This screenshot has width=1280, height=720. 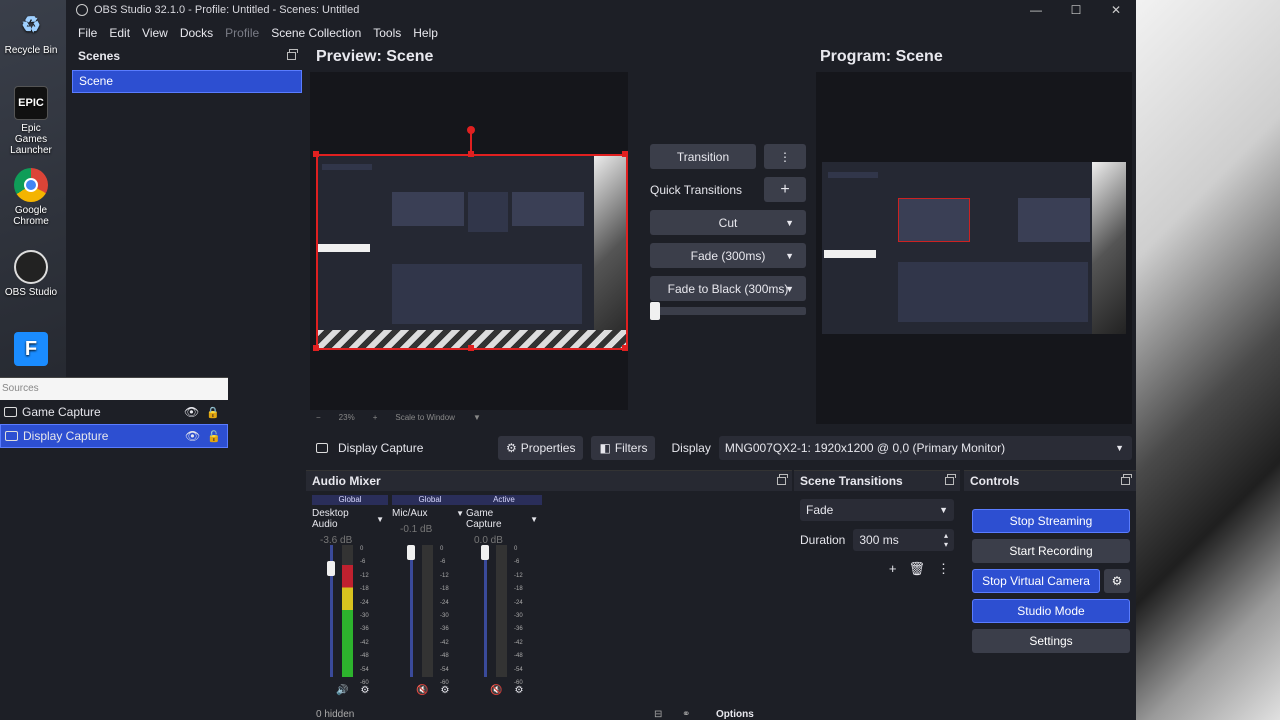 I want to click on menu-tools: Tools, so click(x=387, y=33).